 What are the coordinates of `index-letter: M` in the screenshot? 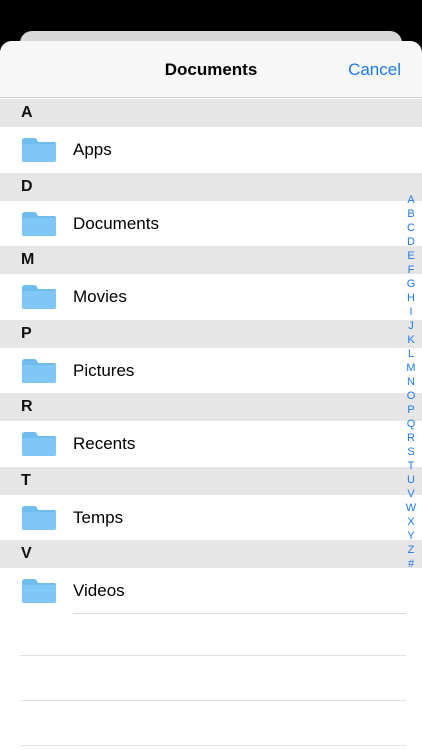 It's located at (411, 368).